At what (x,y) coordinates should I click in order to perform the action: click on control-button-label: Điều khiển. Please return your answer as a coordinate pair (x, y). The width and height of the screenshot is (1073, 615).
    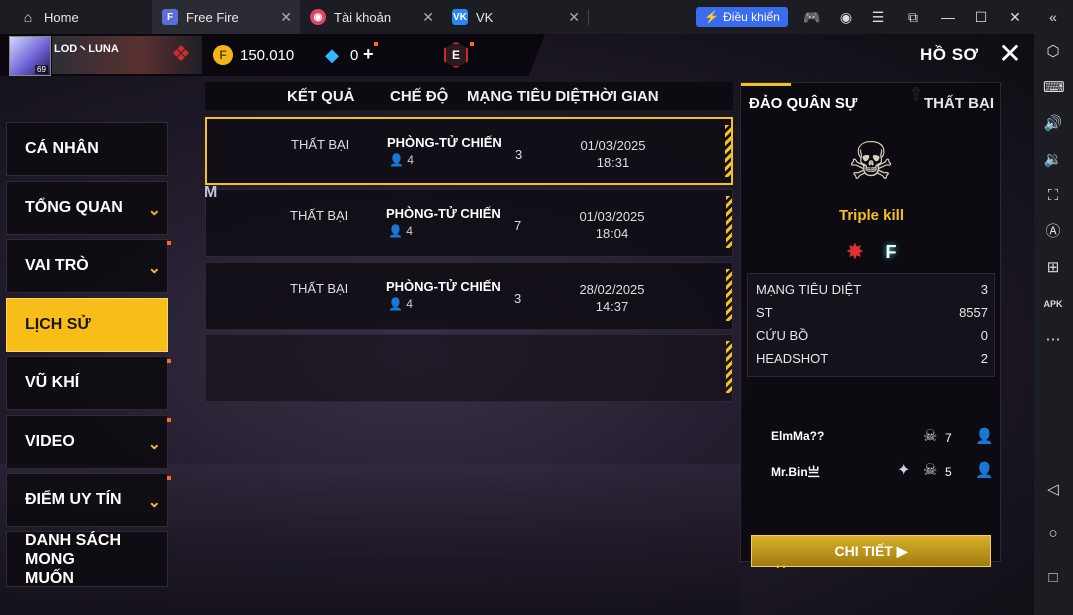
    Looking at the image, I should click on (751, 17).